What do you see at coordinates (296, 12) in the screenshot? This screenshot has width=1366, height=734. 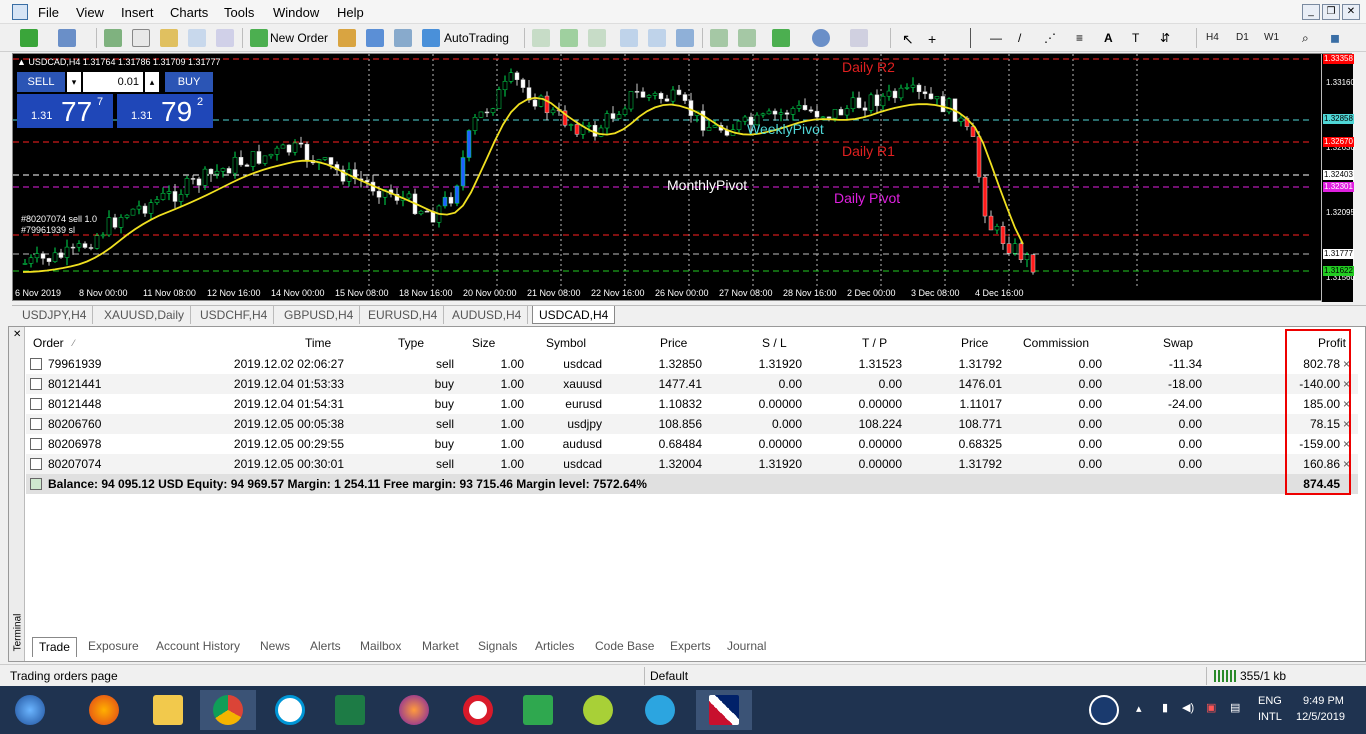 I see `menu-window: Window` at bounding box center [296, 12].